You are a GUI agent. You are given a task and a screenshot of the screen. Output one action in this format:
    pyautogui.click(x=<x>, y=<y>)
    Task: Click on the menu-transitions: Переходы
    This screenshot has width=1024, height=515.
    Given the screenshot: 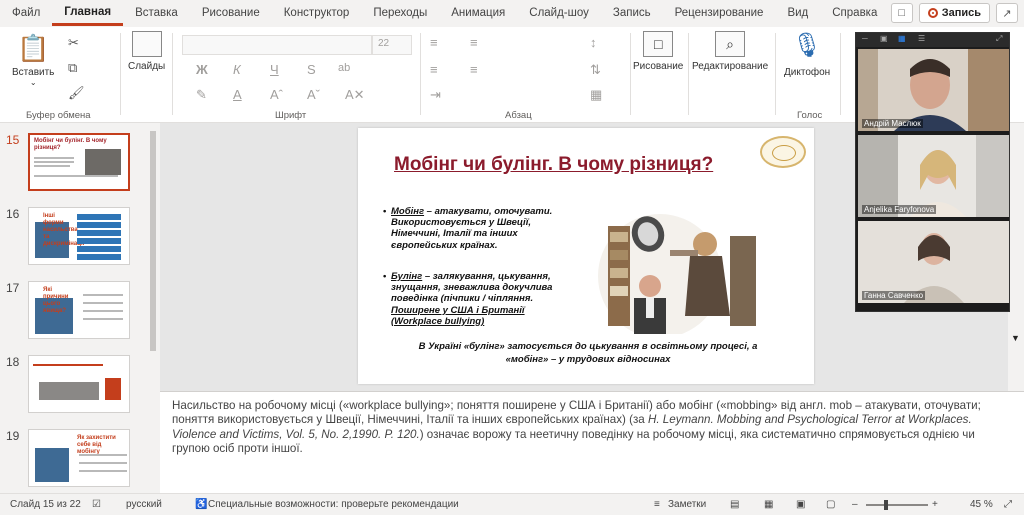 What is the action you would take?
    pyautogui.click(x=400, y=13)
    